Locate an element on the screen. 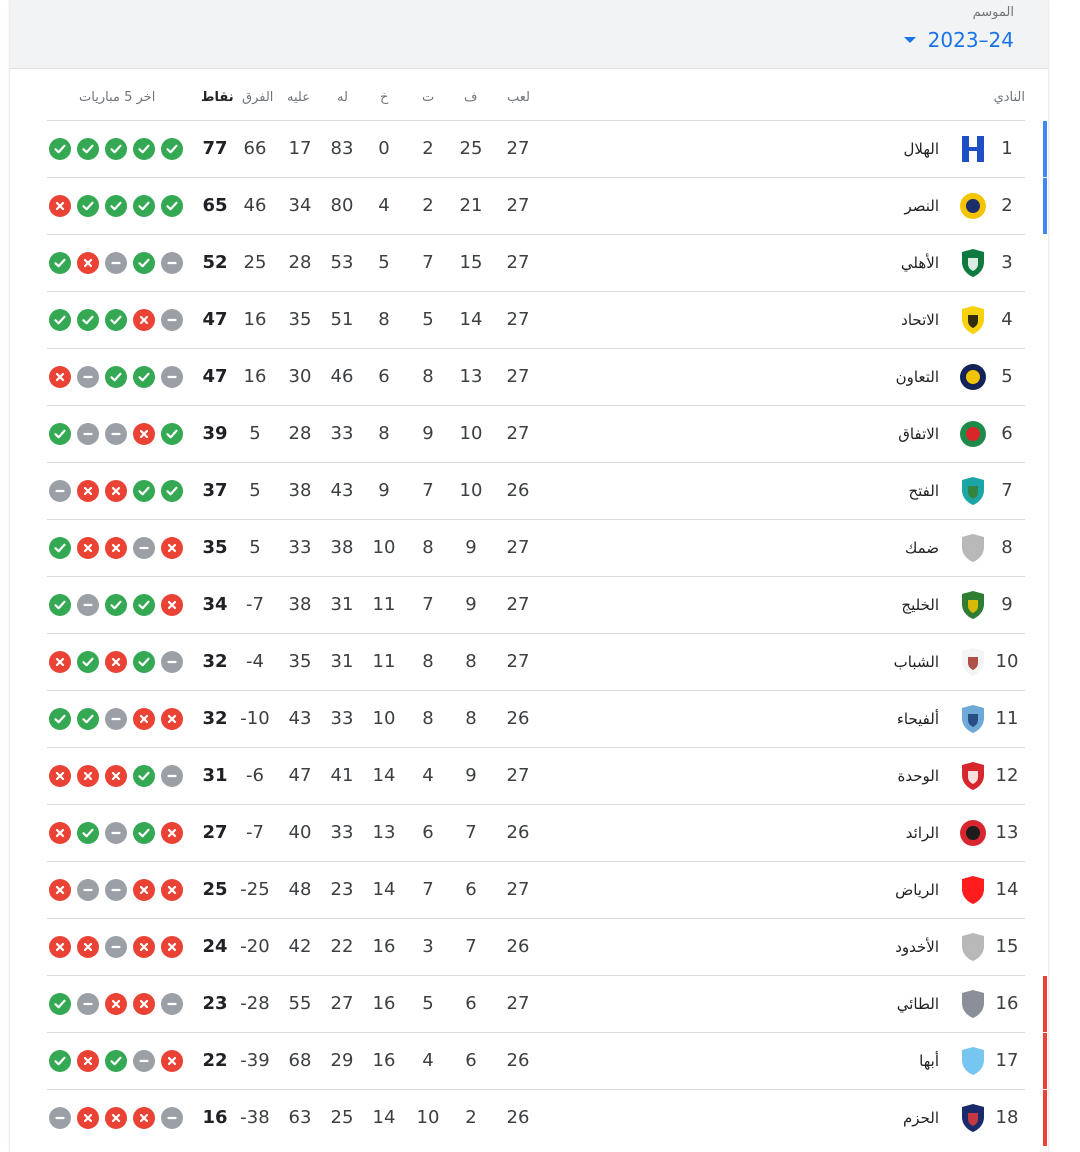 The image size is (1080, 1152). table-row: 47 16 35 51 8 5 14 27 الاتحاد 4 is located at coordinates (536, 319).